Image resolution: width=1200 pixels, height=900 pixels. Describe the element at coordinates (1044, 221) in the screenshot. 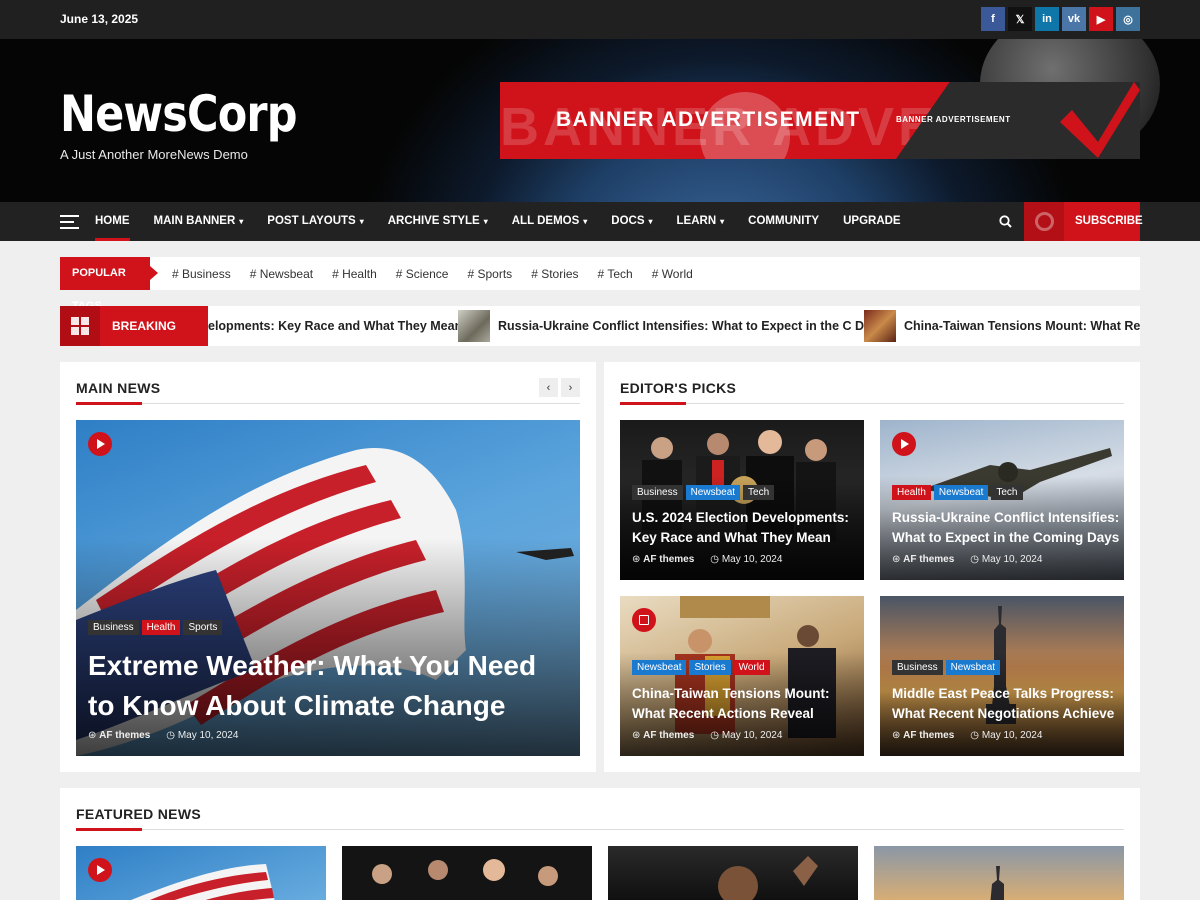

I see `subscribe-ring-icon` at that location.